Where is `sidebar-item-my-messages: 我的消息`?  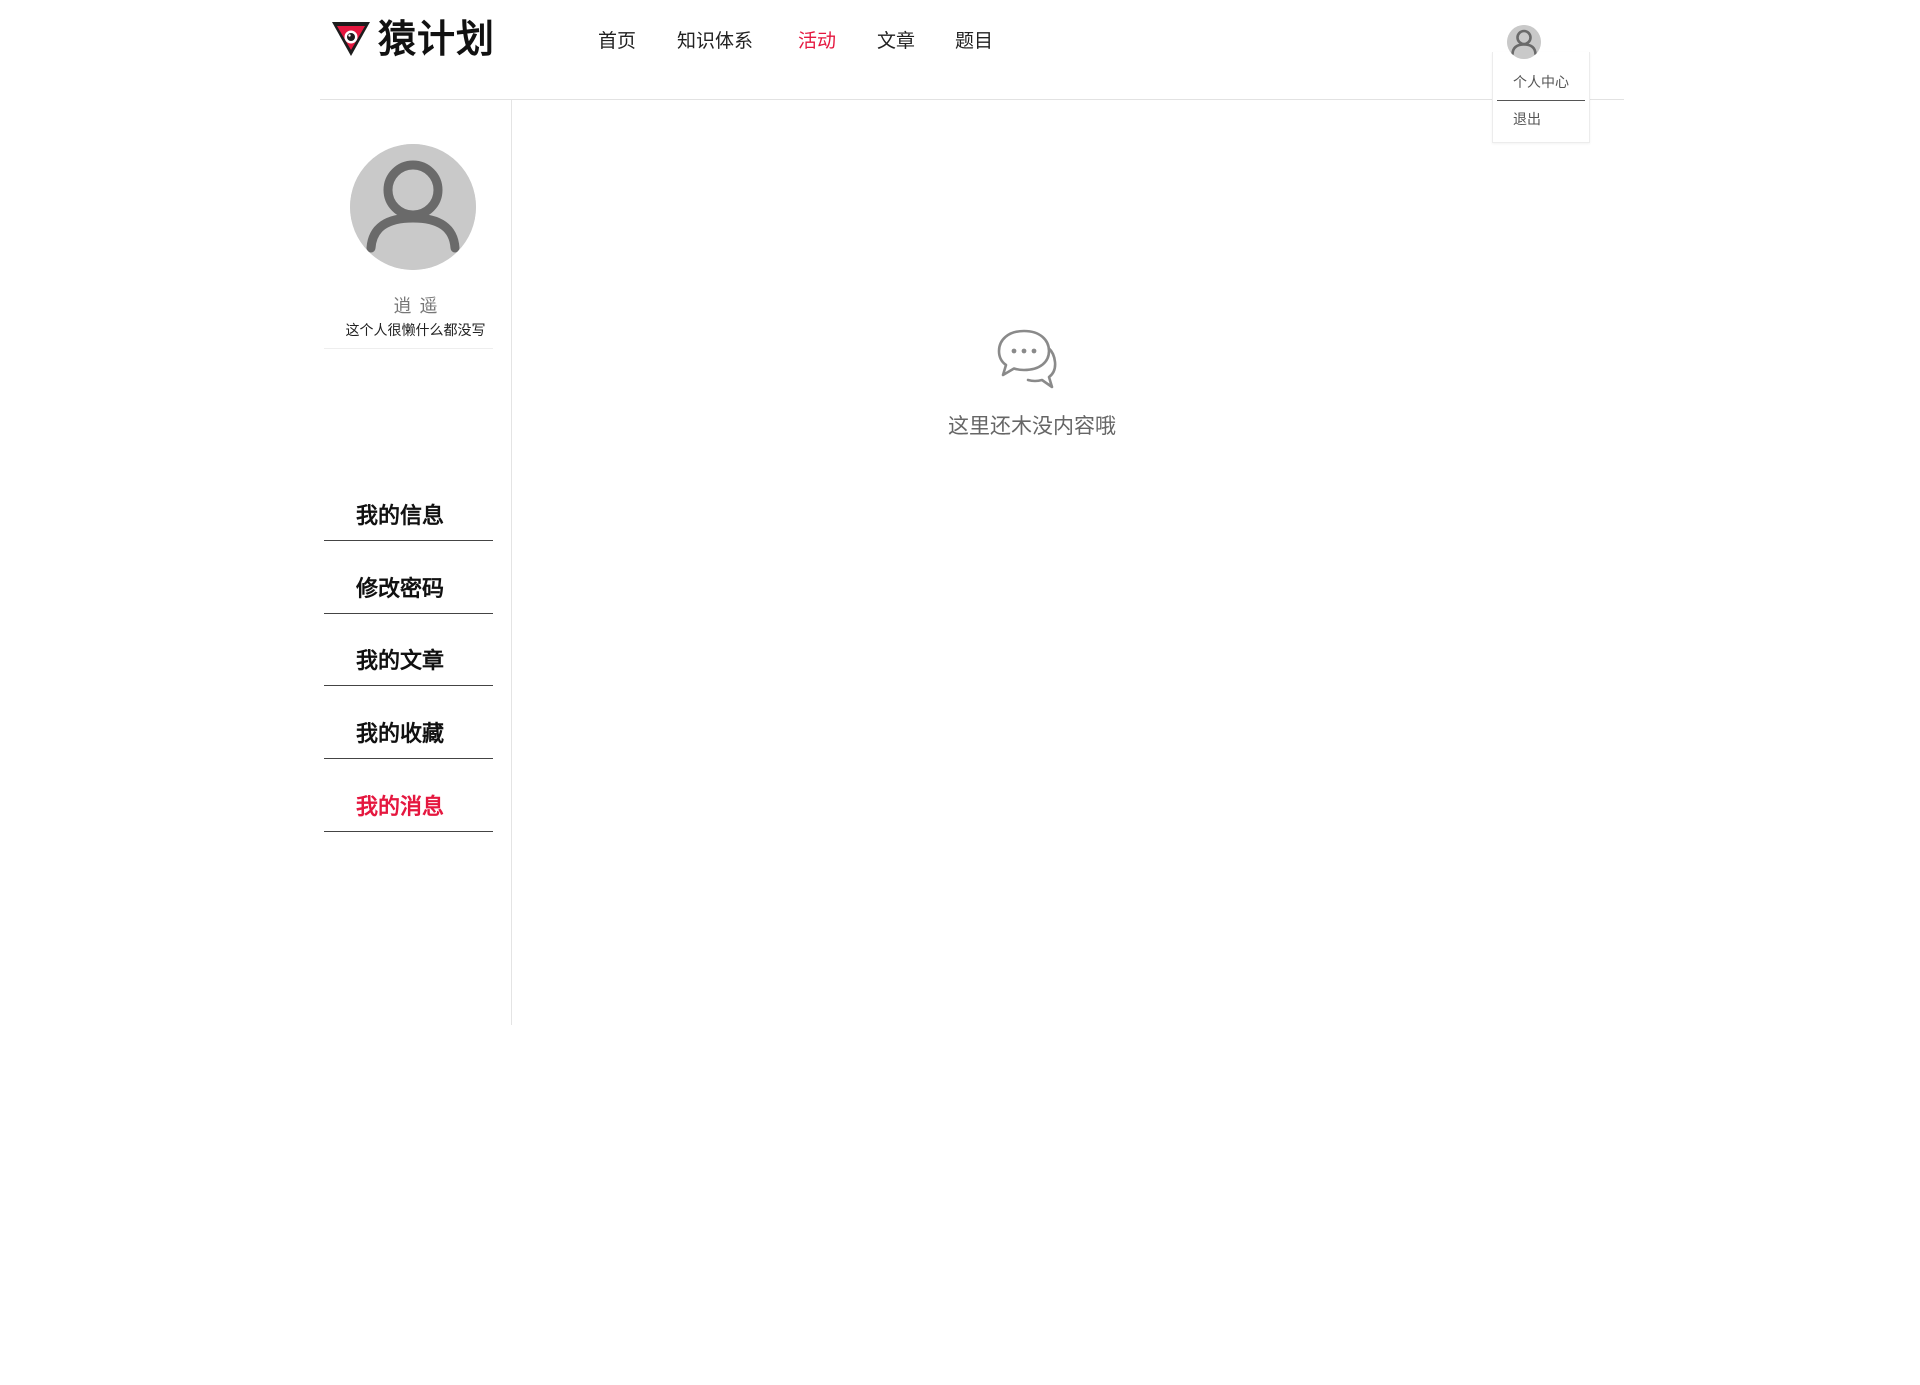
sidebar-item-my-messages: 我的消息 is located at coordinates (408, 803).